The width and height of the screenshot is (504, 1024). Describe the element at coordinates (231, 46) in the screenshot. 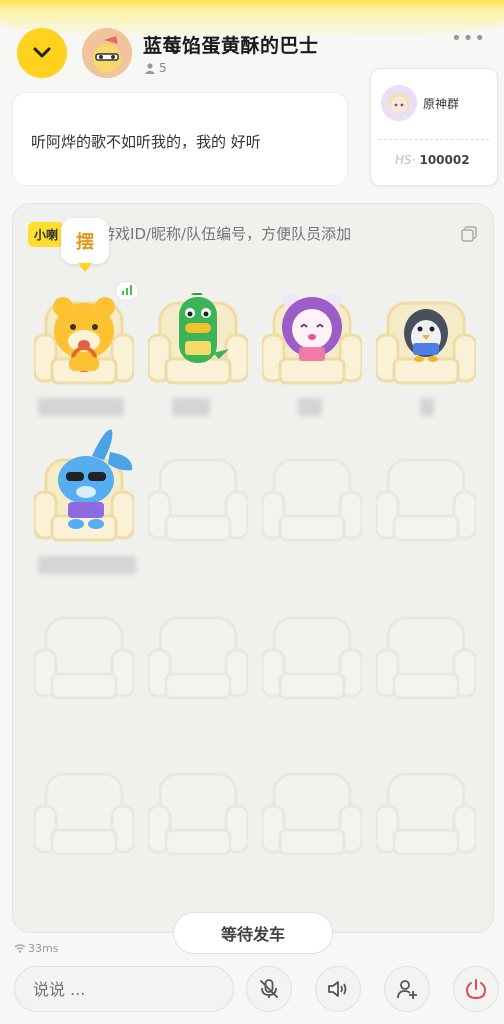

I see `room-title: 蓝莓馅蛋黄酥的巴士` at that location.